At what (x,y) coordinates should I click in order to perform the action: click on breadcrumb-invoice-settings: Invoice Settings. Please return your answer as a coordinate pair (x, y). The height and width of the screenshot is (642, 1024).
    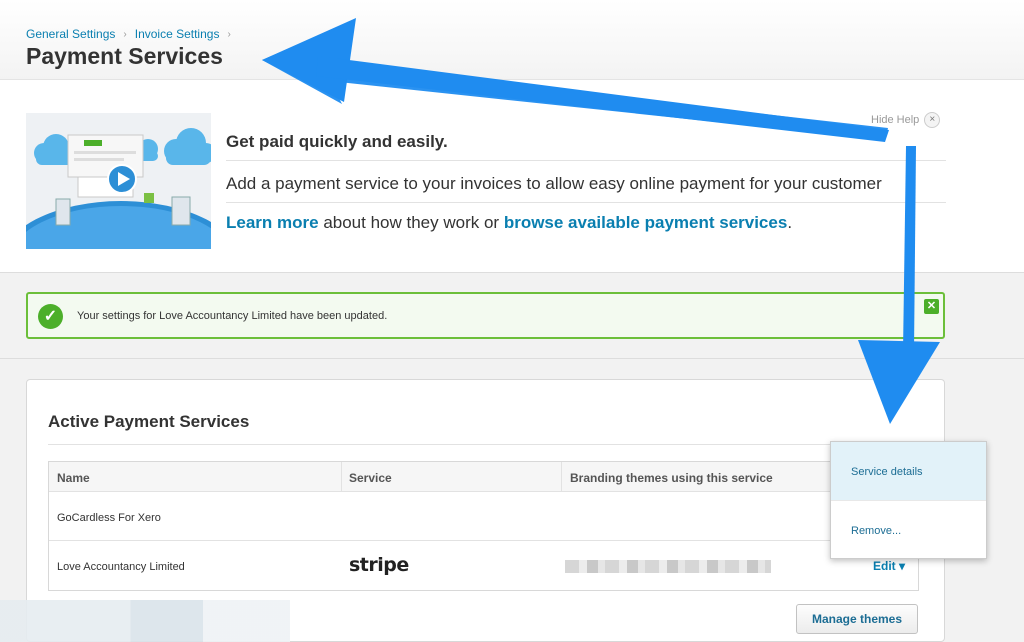
    Looking at the image, I should click on (177, 34).